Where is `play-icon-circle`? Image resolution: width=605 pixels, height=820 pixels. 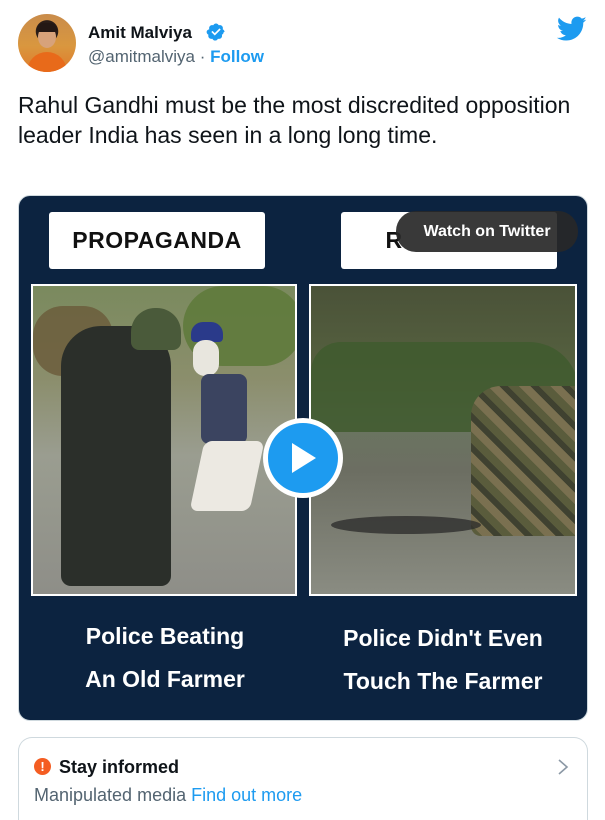
play-icon-circle is located at coordinates (303, 458).